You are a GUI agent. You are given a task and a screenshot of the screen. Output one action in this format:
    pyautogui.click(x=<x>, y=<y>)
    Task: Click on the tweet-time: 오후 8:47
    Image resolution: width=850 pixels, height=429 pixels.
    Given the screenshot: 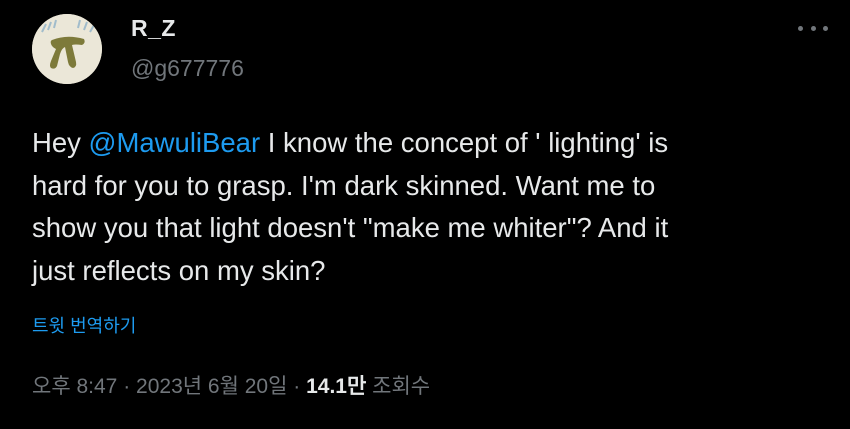 What is the action you would take?
    pyautogui.click(x=74, y=386)
    